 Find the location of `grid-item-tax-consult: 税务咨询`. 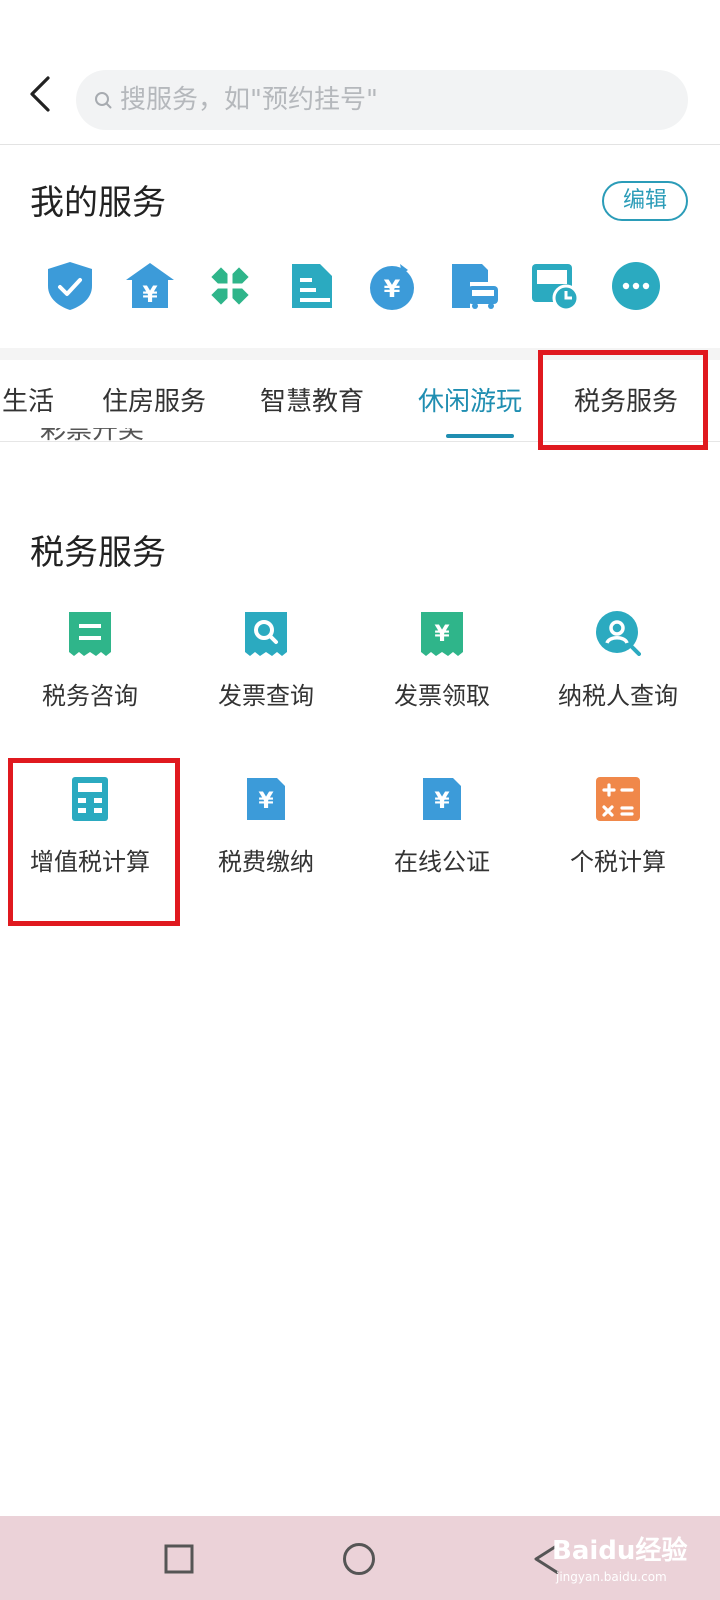

grid-item-tax-consult: 税务咨询 is located at coordinates (90, 685).